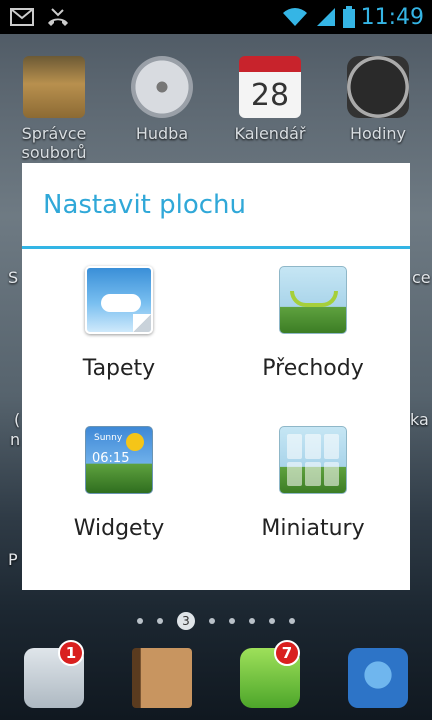 This screenshot has height=720, width=432. I want to click on option-label: Tapety, so click(119, 368).